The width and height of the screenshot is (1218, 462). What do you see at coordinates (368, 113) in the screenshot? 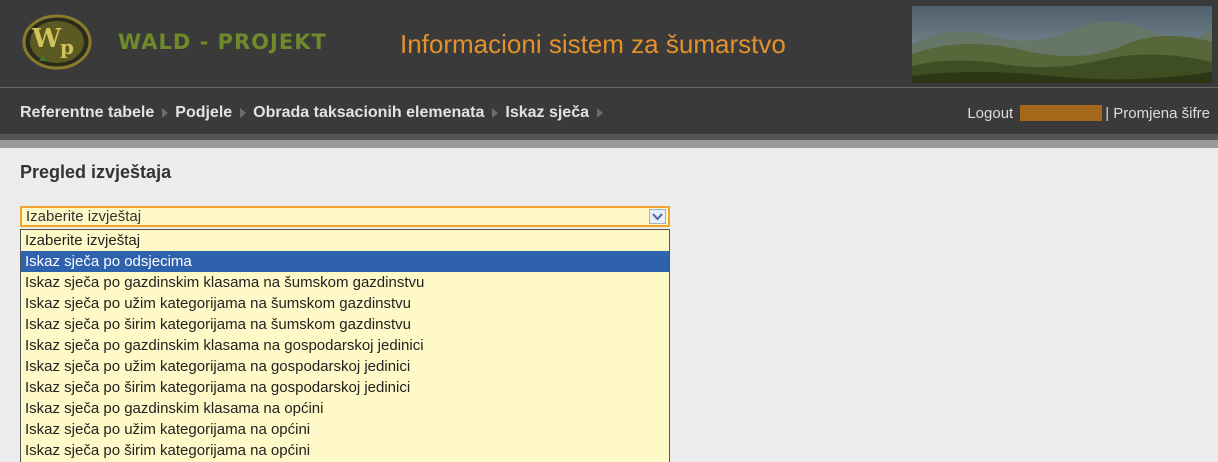
I see `nav-item-obrada-taksacionih-elemenata: Obrada taksacionih elemenata` at bounding box center [368, 113].